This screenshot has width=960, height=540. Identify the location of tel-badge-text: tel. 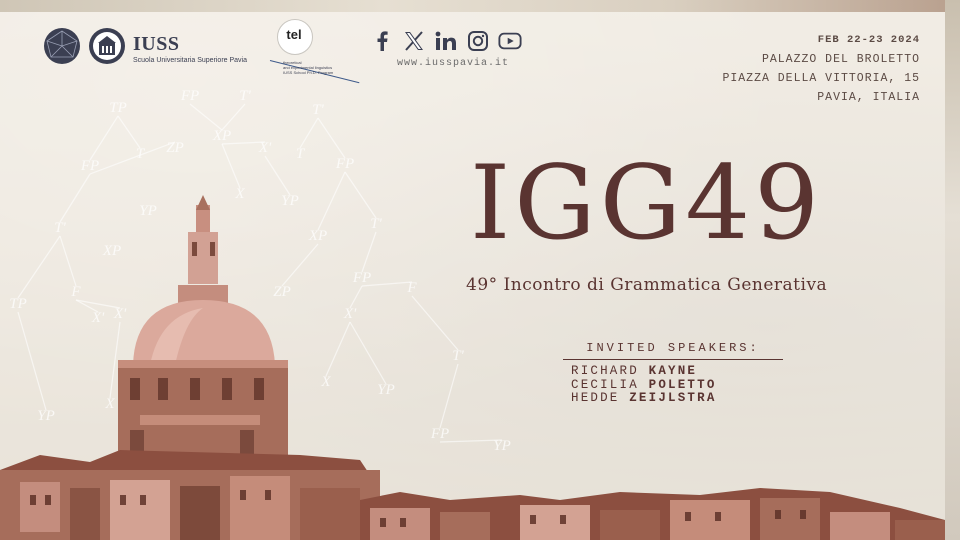
(294, 34).